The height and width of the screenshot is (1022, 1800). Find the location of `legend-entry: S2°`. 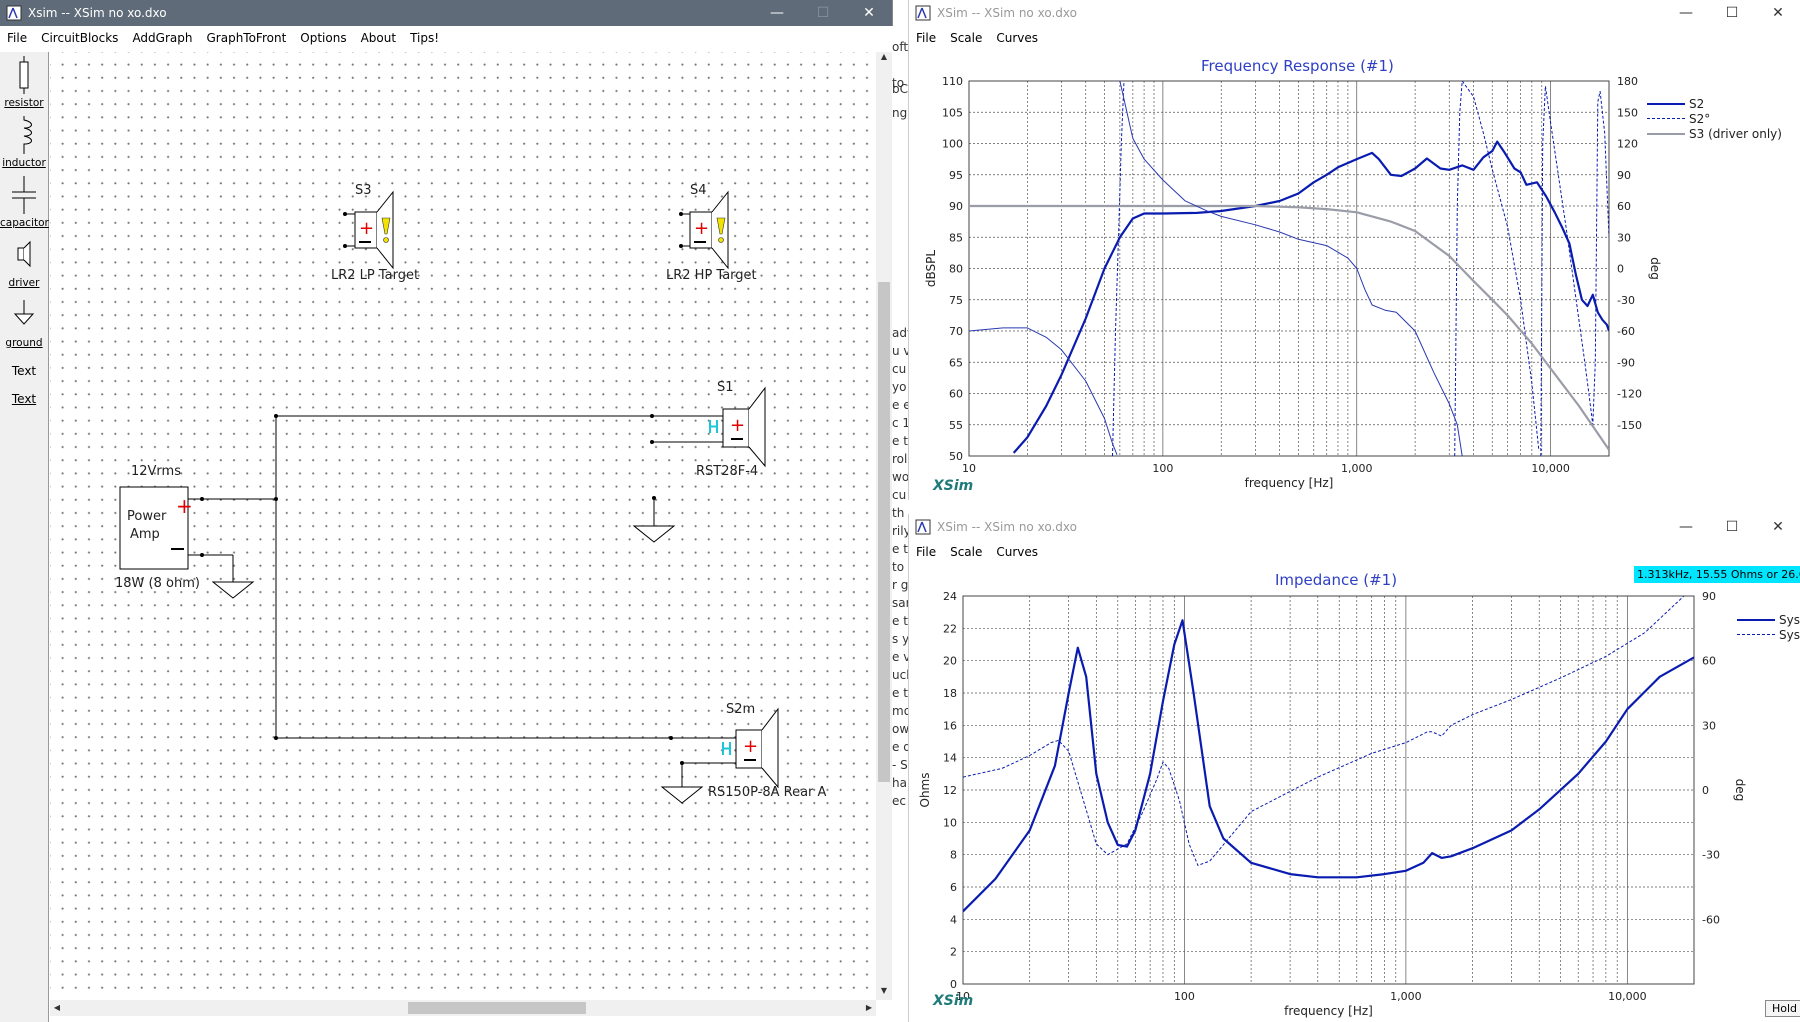

legend-entry: S2° is located at coordinates (1714, 118).